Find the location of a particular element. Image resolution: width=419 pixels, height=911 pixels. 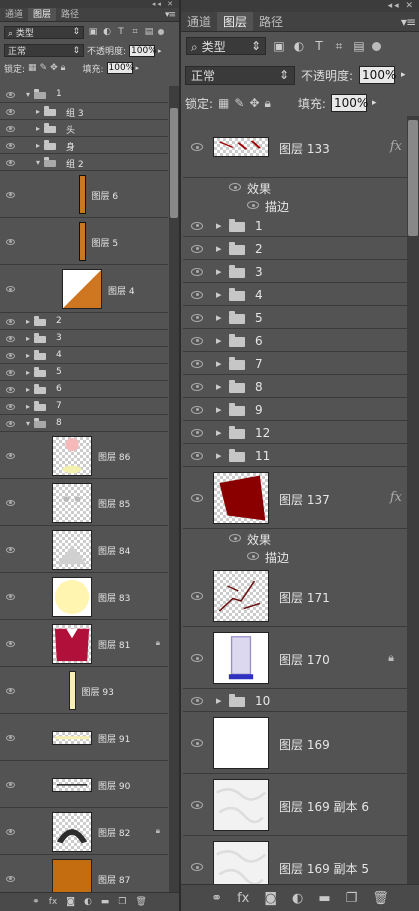

layer-group-row: ▸ 11 is located at coordinates (295, 455).